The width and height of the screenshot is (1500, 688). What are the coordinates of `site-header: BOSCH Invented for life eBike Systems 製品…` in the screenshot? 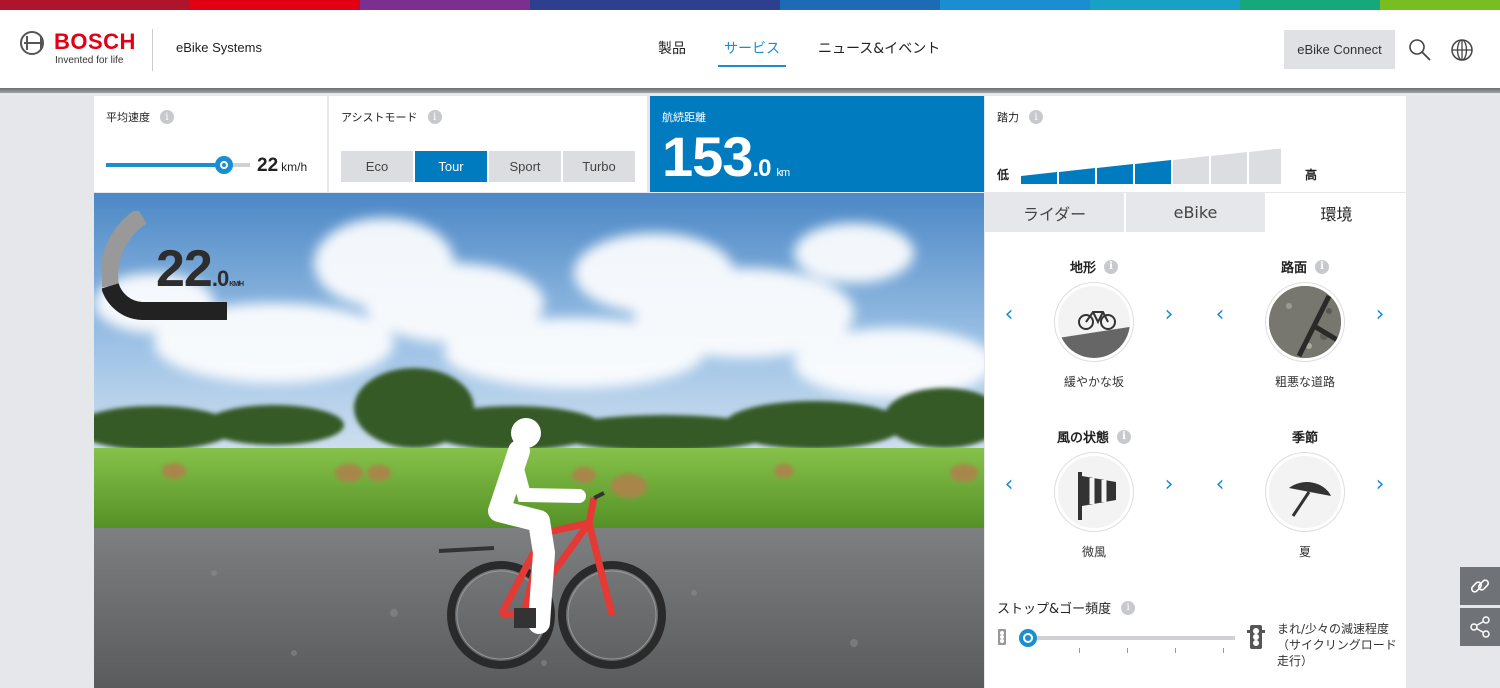 It's located at (750, 49).